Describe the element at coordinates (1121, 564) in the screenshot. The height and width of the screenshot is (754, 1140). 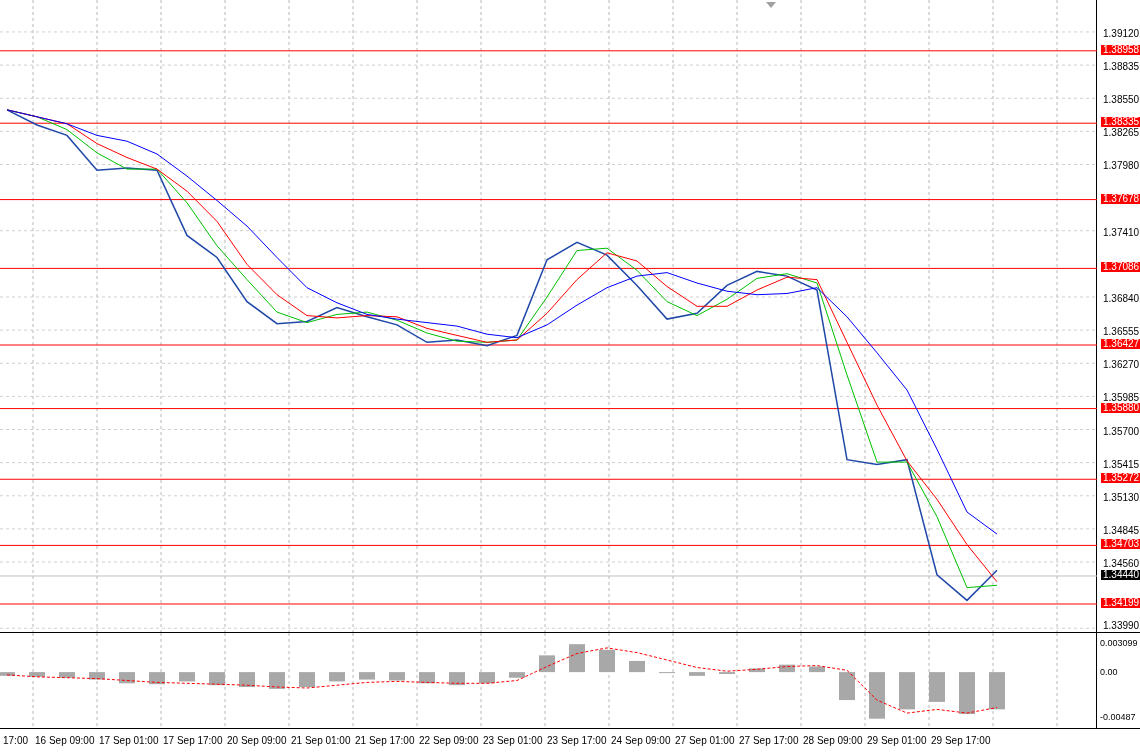
I see `price-axis-label: 1.34560` at that location.